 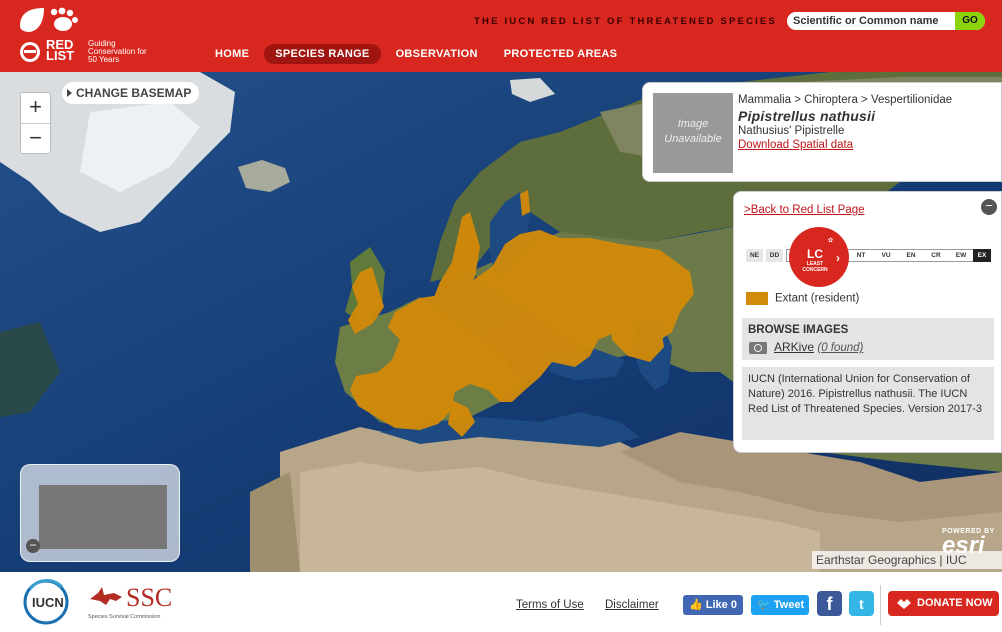 I want to click on ssc-subtitle: Species Survival Commission, so click(x=124, y=617).